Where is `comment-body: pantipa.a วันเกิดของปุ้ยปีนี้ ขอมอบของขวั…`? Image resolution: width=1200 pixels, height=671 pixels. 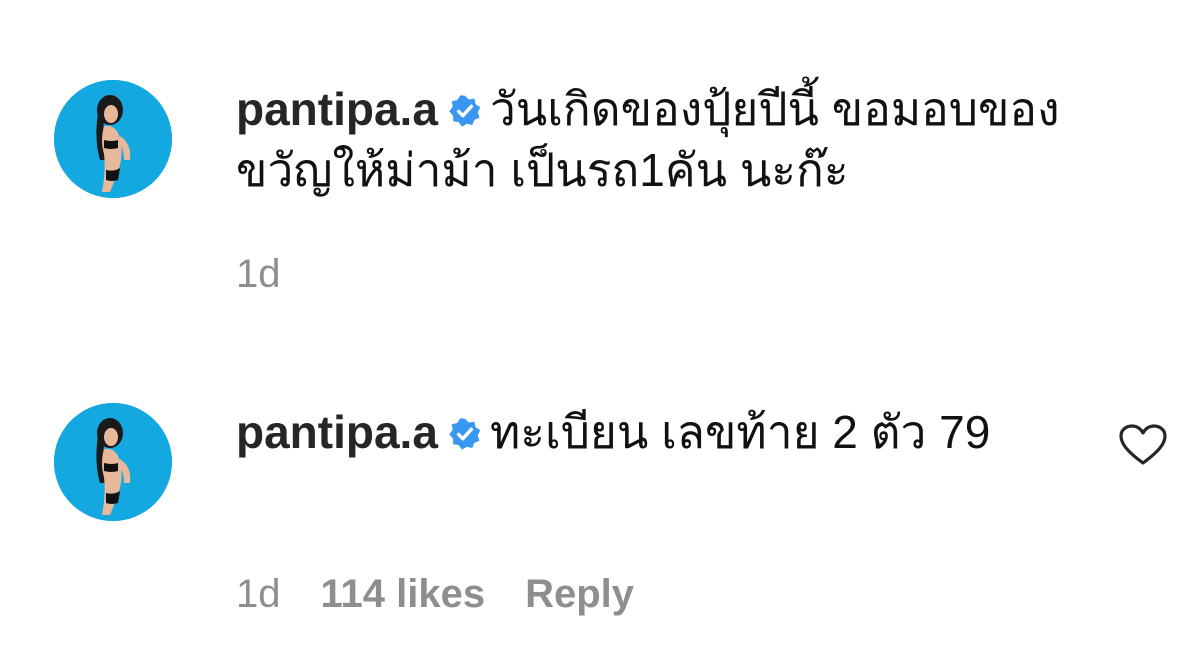
comment-body: pantipa.a วันเกิดของปุ้ยปีนี้ ขอมอบของขวั… is located at coordinates (686, 139).